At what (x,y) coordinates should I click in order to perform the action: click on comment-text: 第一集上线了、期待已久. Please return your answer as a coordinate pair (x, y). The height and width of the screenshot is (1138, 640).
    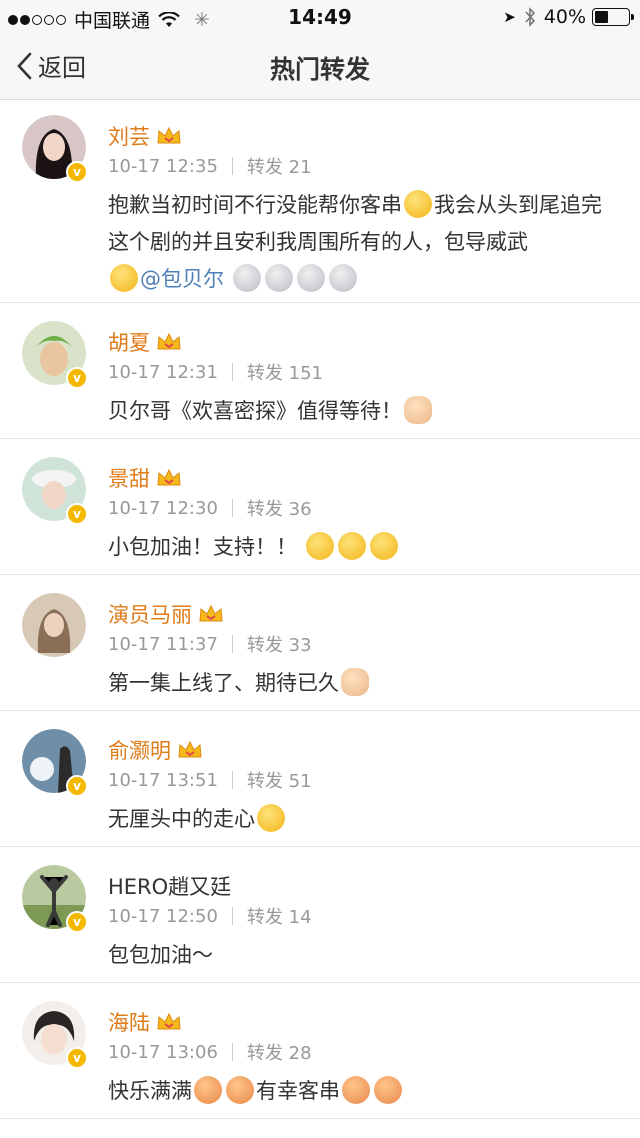
    Looking at the image, I should click on (363, 683).